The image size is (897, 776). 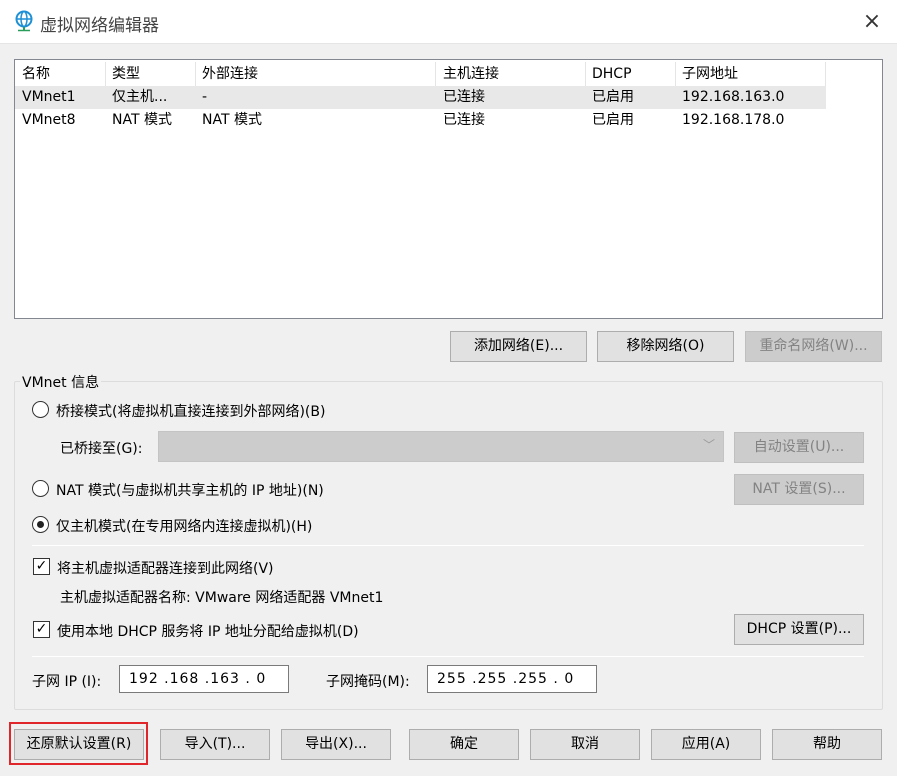 What do you see at coordinates (40, 524) in the screenshot?
I see `hostonly-mode-radio` at bounding box center [40, 524].